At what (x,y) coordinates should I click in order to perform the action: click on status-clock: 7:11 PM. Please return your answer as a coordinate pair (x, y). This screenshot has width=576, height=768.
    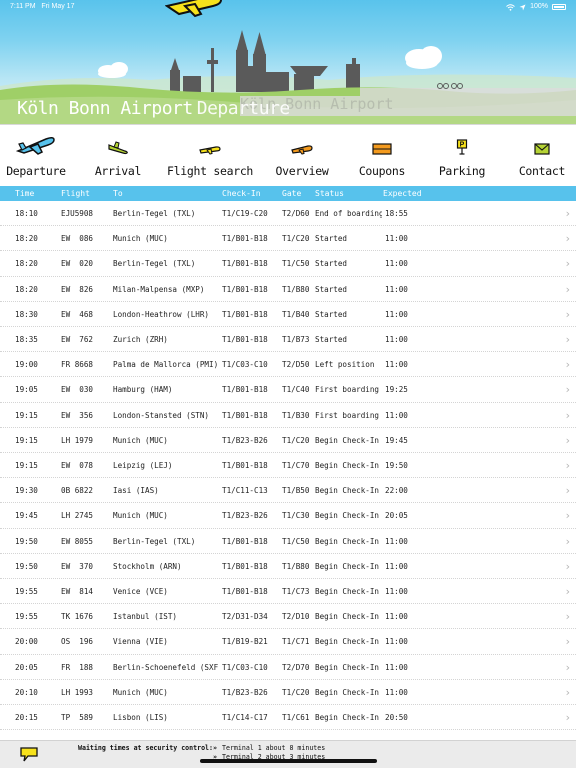
    Looking at the image, I should click on (23, 6).